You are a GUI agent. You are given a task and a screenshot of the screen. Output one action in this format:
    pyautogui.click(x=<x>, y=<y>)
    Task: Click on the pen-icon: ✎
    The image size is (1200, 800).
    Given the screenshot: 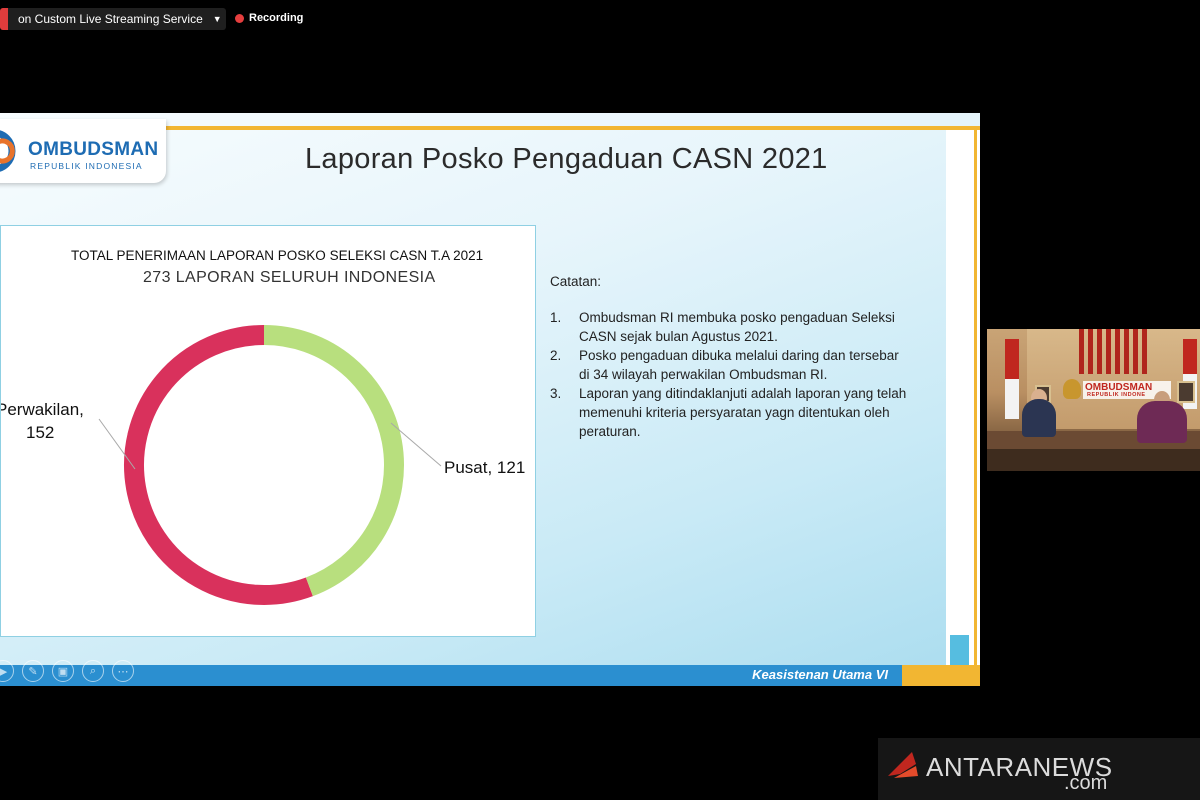 What is the action you would take?
    pyautogui.click(x=33, y=671)
    